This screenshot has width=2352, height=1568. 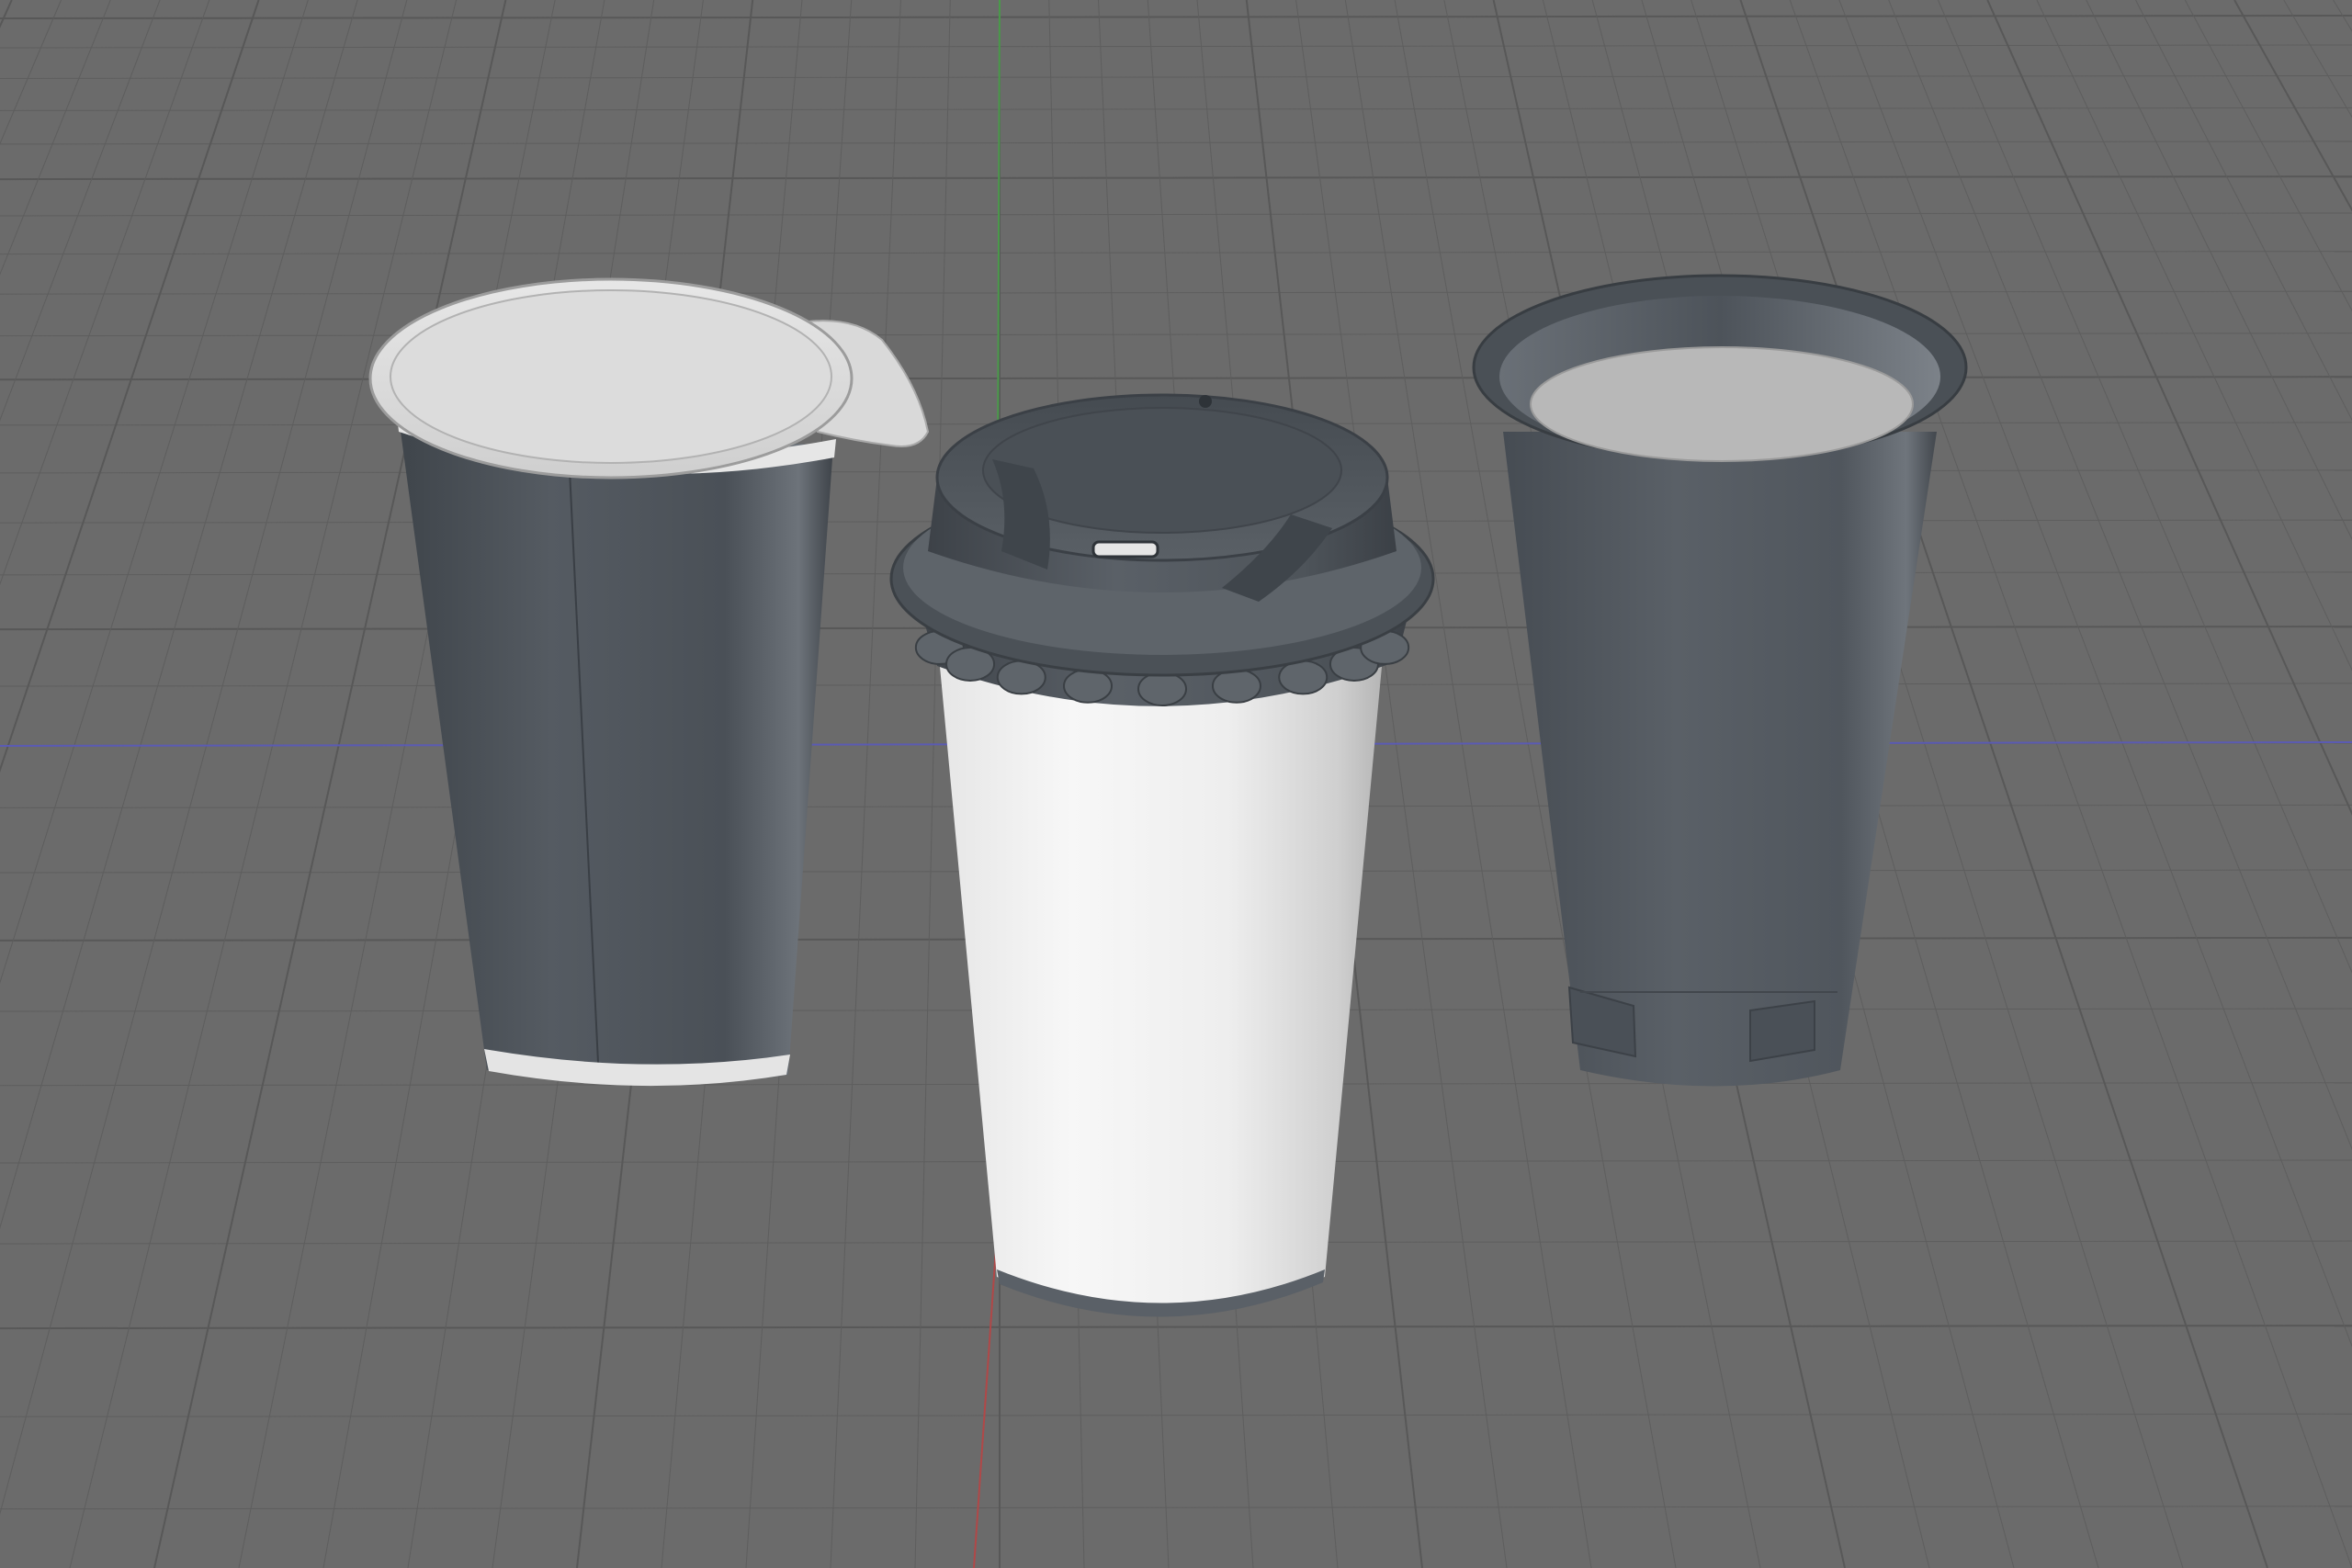 What do you see at coordinates (1720, 759) in the screenshot?
I see `open-cup-body` at bounding box center [1720, 759].